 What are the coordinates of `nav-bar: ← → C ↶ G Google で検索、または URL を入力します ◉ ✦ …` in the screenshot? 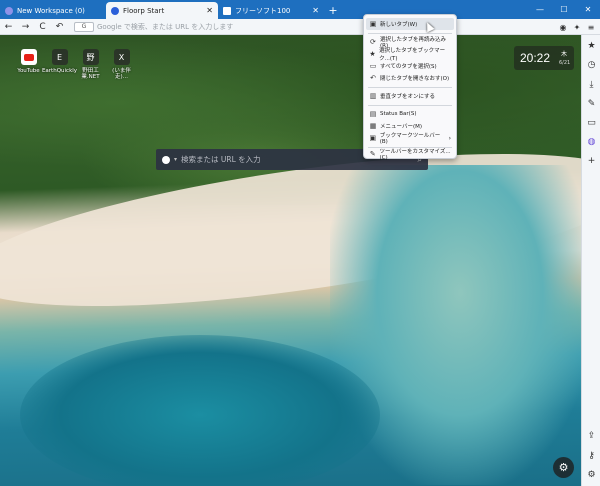 It's located at (300, 27).